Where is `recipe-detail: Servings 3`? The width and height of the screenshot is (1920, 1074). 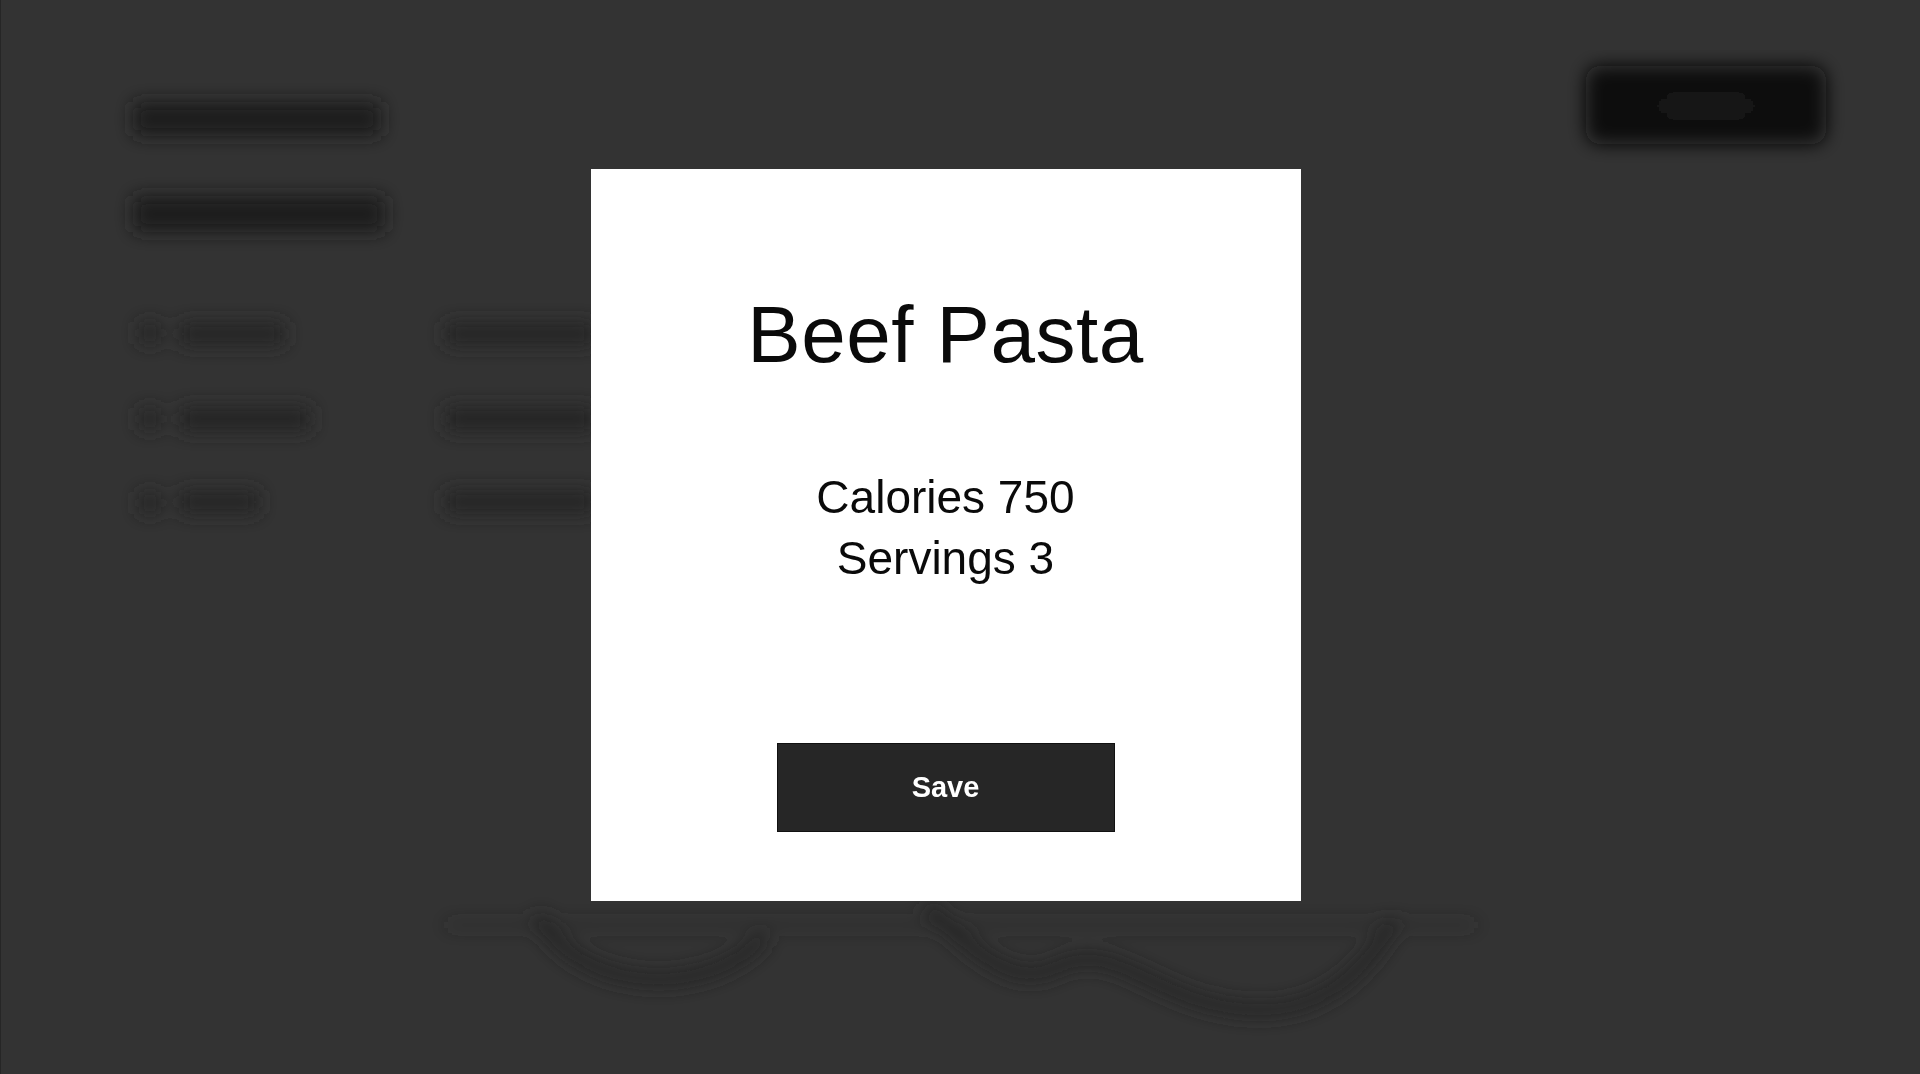 recipe-detail: Servings 3 is located at coordinates (945, 558).